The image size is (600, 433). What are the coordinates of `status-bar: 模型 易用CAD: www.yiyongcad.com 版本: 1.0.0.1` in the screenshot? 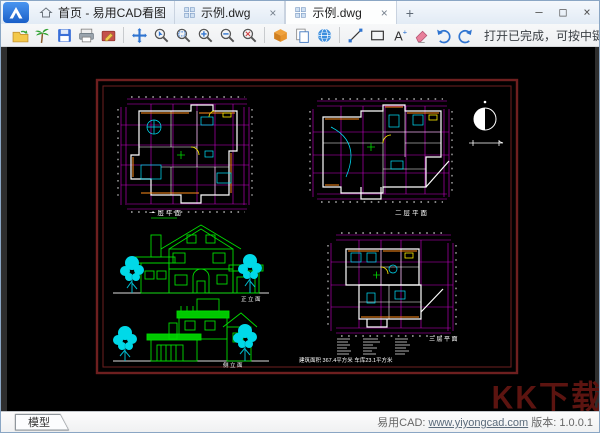 It's located at (300, 421).